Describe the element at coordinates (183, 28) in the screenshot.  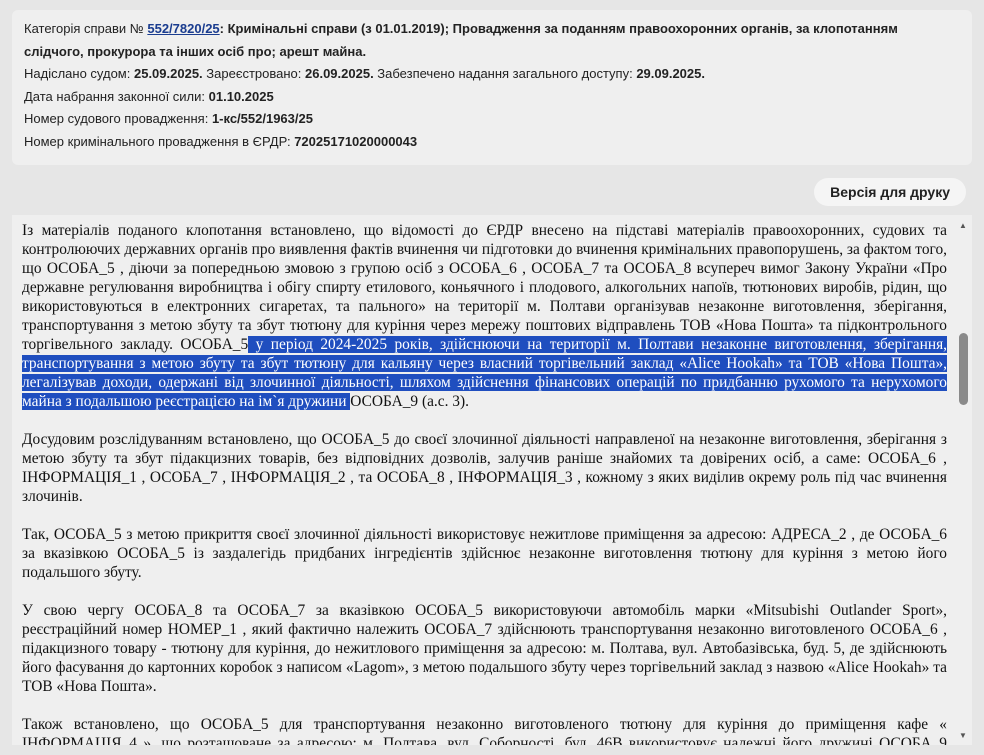
I see `case-number-link: 552/7820/25` at that location.